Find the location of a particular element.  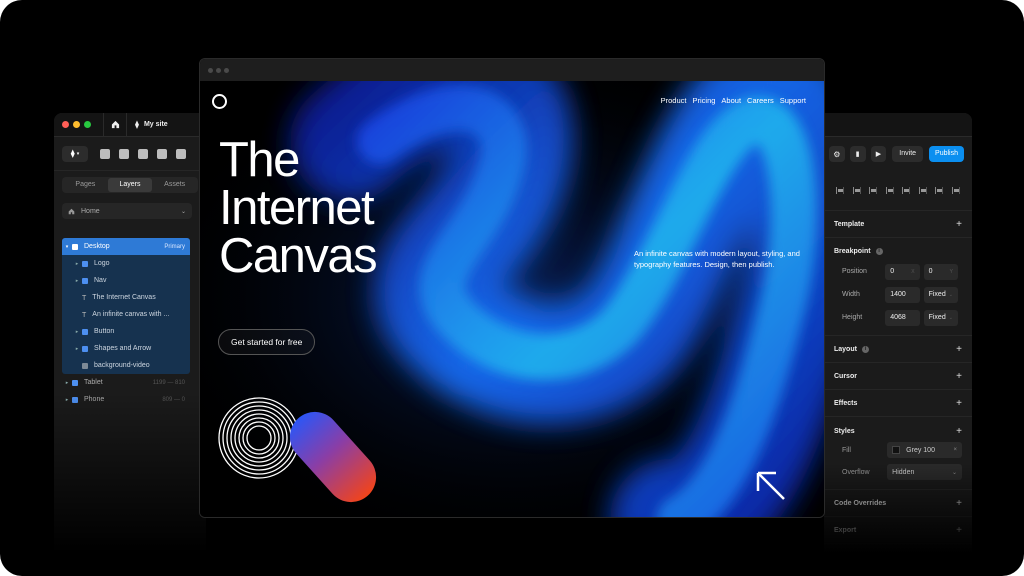

text-icon: T is located at coordinates (84, 298).